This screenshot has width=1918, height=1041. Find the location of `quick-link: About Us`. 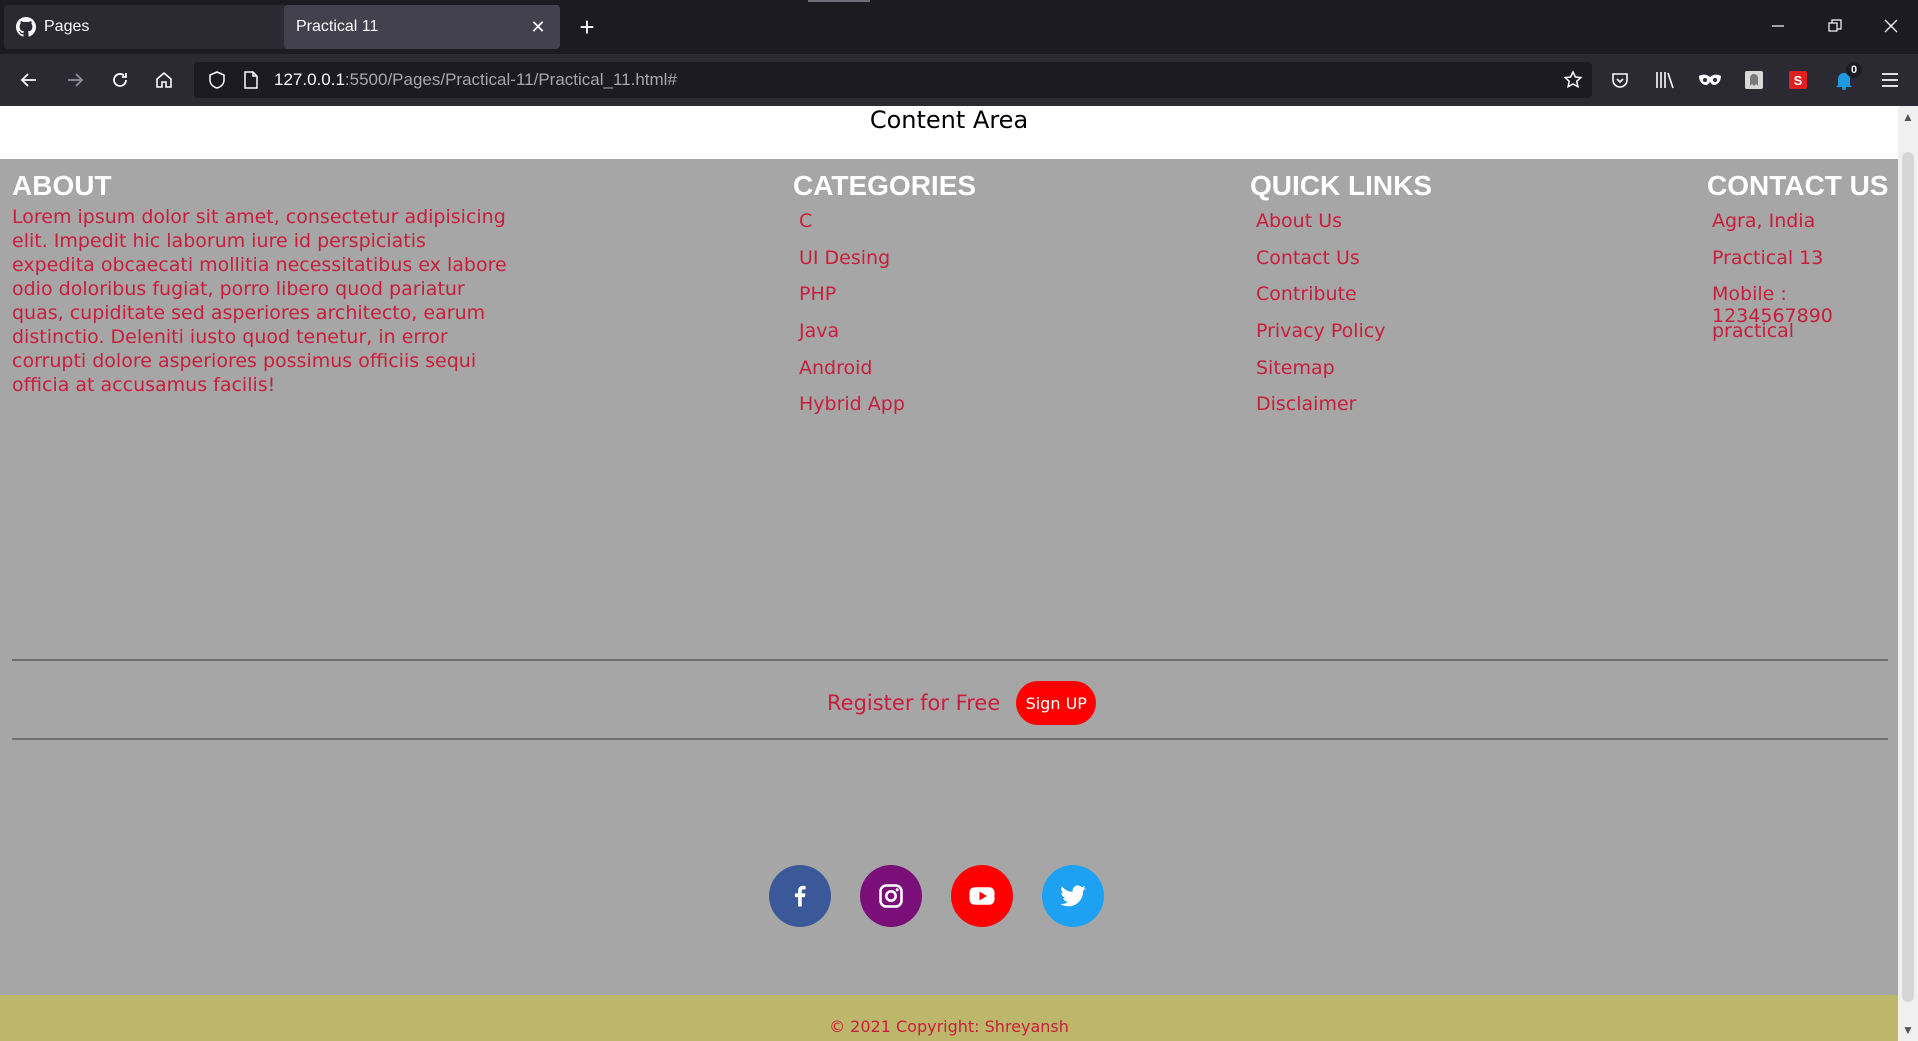

quick-link: About Us is located at coordinates (1320, 228).